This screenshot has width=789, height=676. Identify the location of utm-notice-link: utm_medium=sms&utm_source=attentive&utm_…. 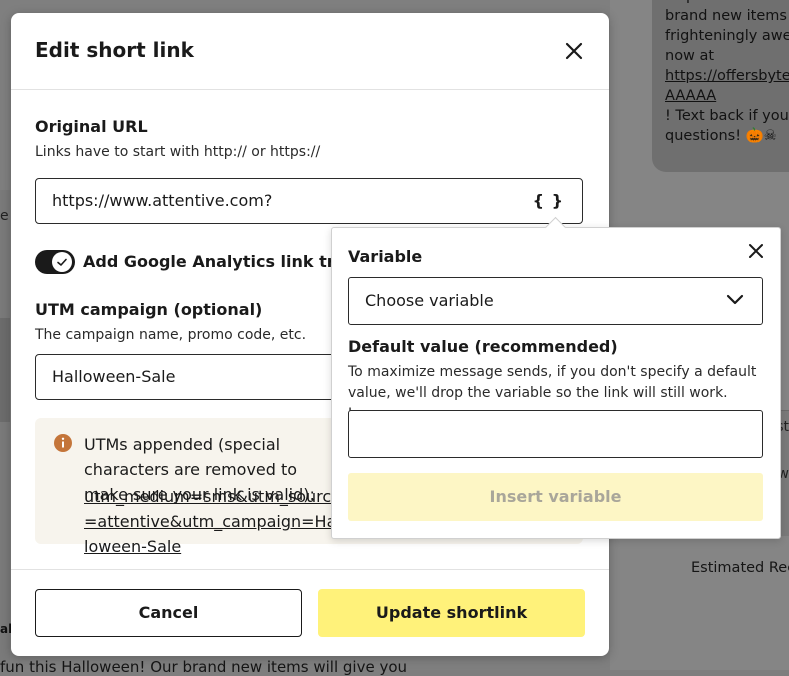
(214, 521).